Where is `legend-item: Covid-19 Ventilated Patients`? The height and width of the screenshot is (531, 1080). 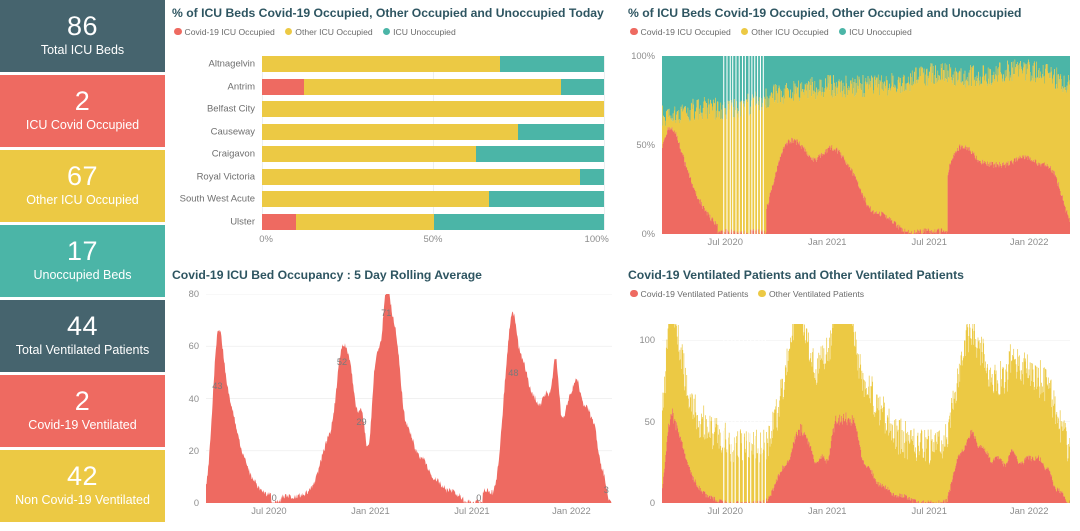
legend-item: Covid-19 Ventilated Patients is located at coordinates (689, 294).